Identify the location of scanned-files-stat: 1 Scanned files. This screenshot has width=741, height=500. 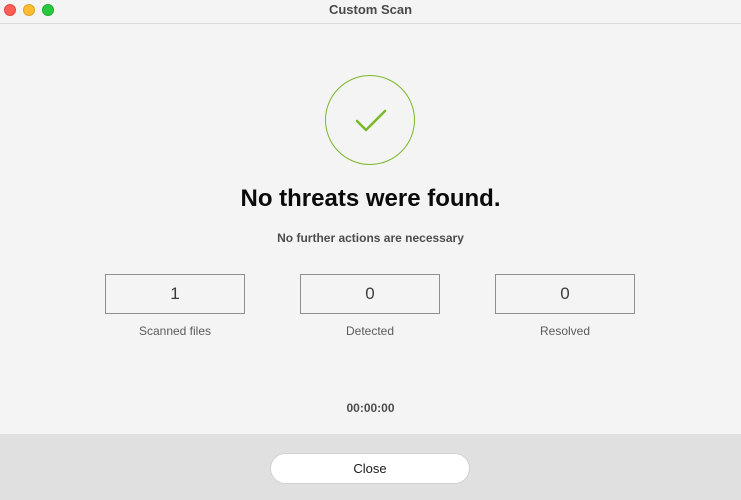
(175, 306).